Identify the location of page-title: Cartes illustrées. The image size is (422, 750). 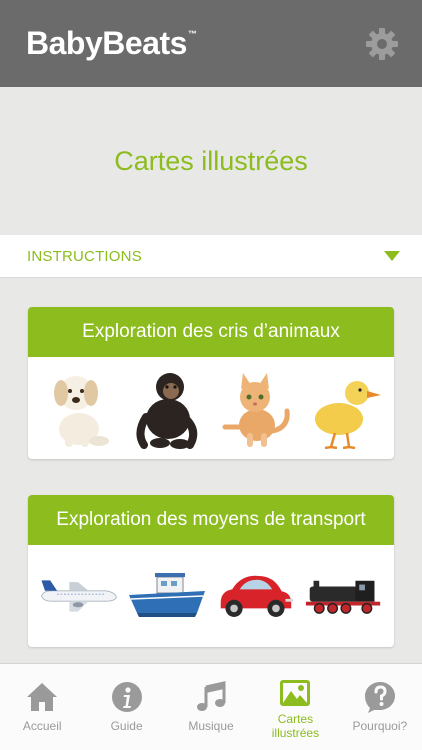
(211, 160).